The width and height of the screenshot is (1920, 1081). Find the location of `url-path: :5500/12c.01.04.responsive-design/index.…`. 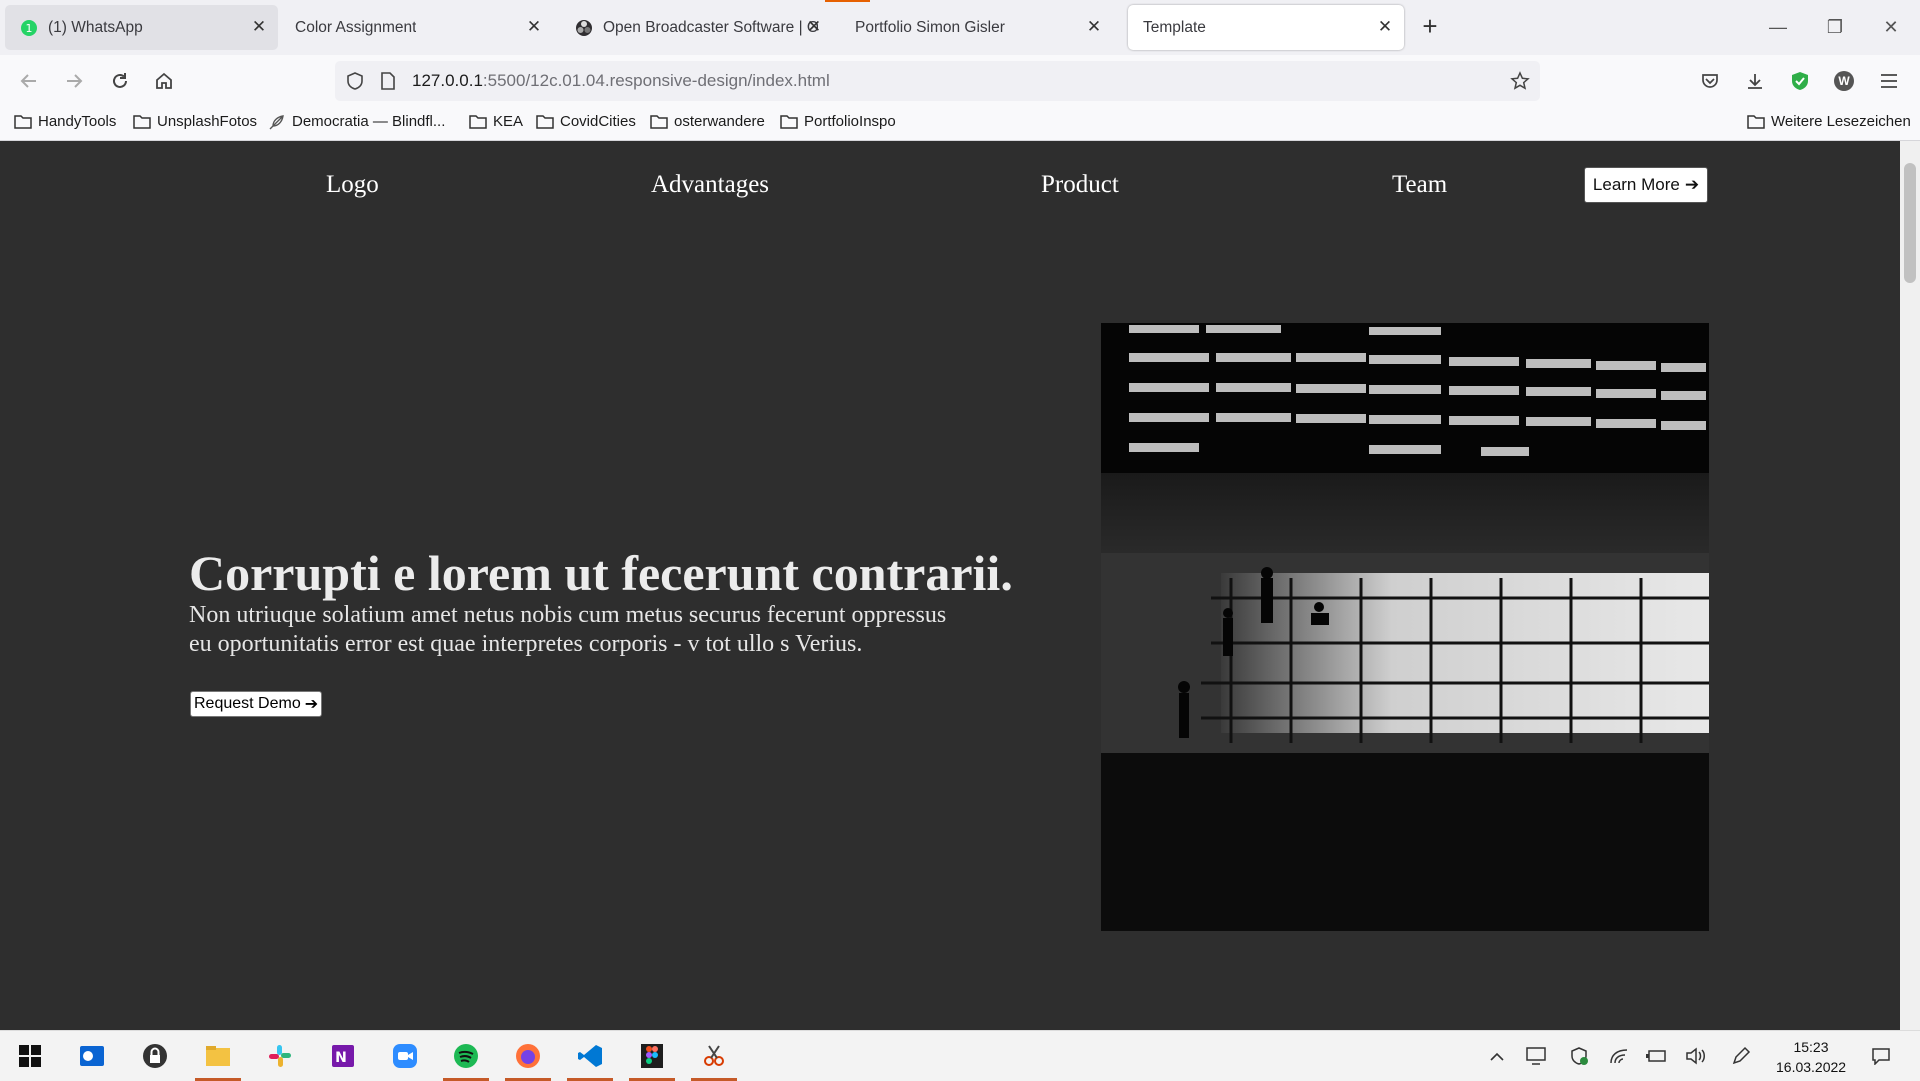

url-path: :5500/12c.01.04.responsive-design/index.… is located at coordinates (656, 80).